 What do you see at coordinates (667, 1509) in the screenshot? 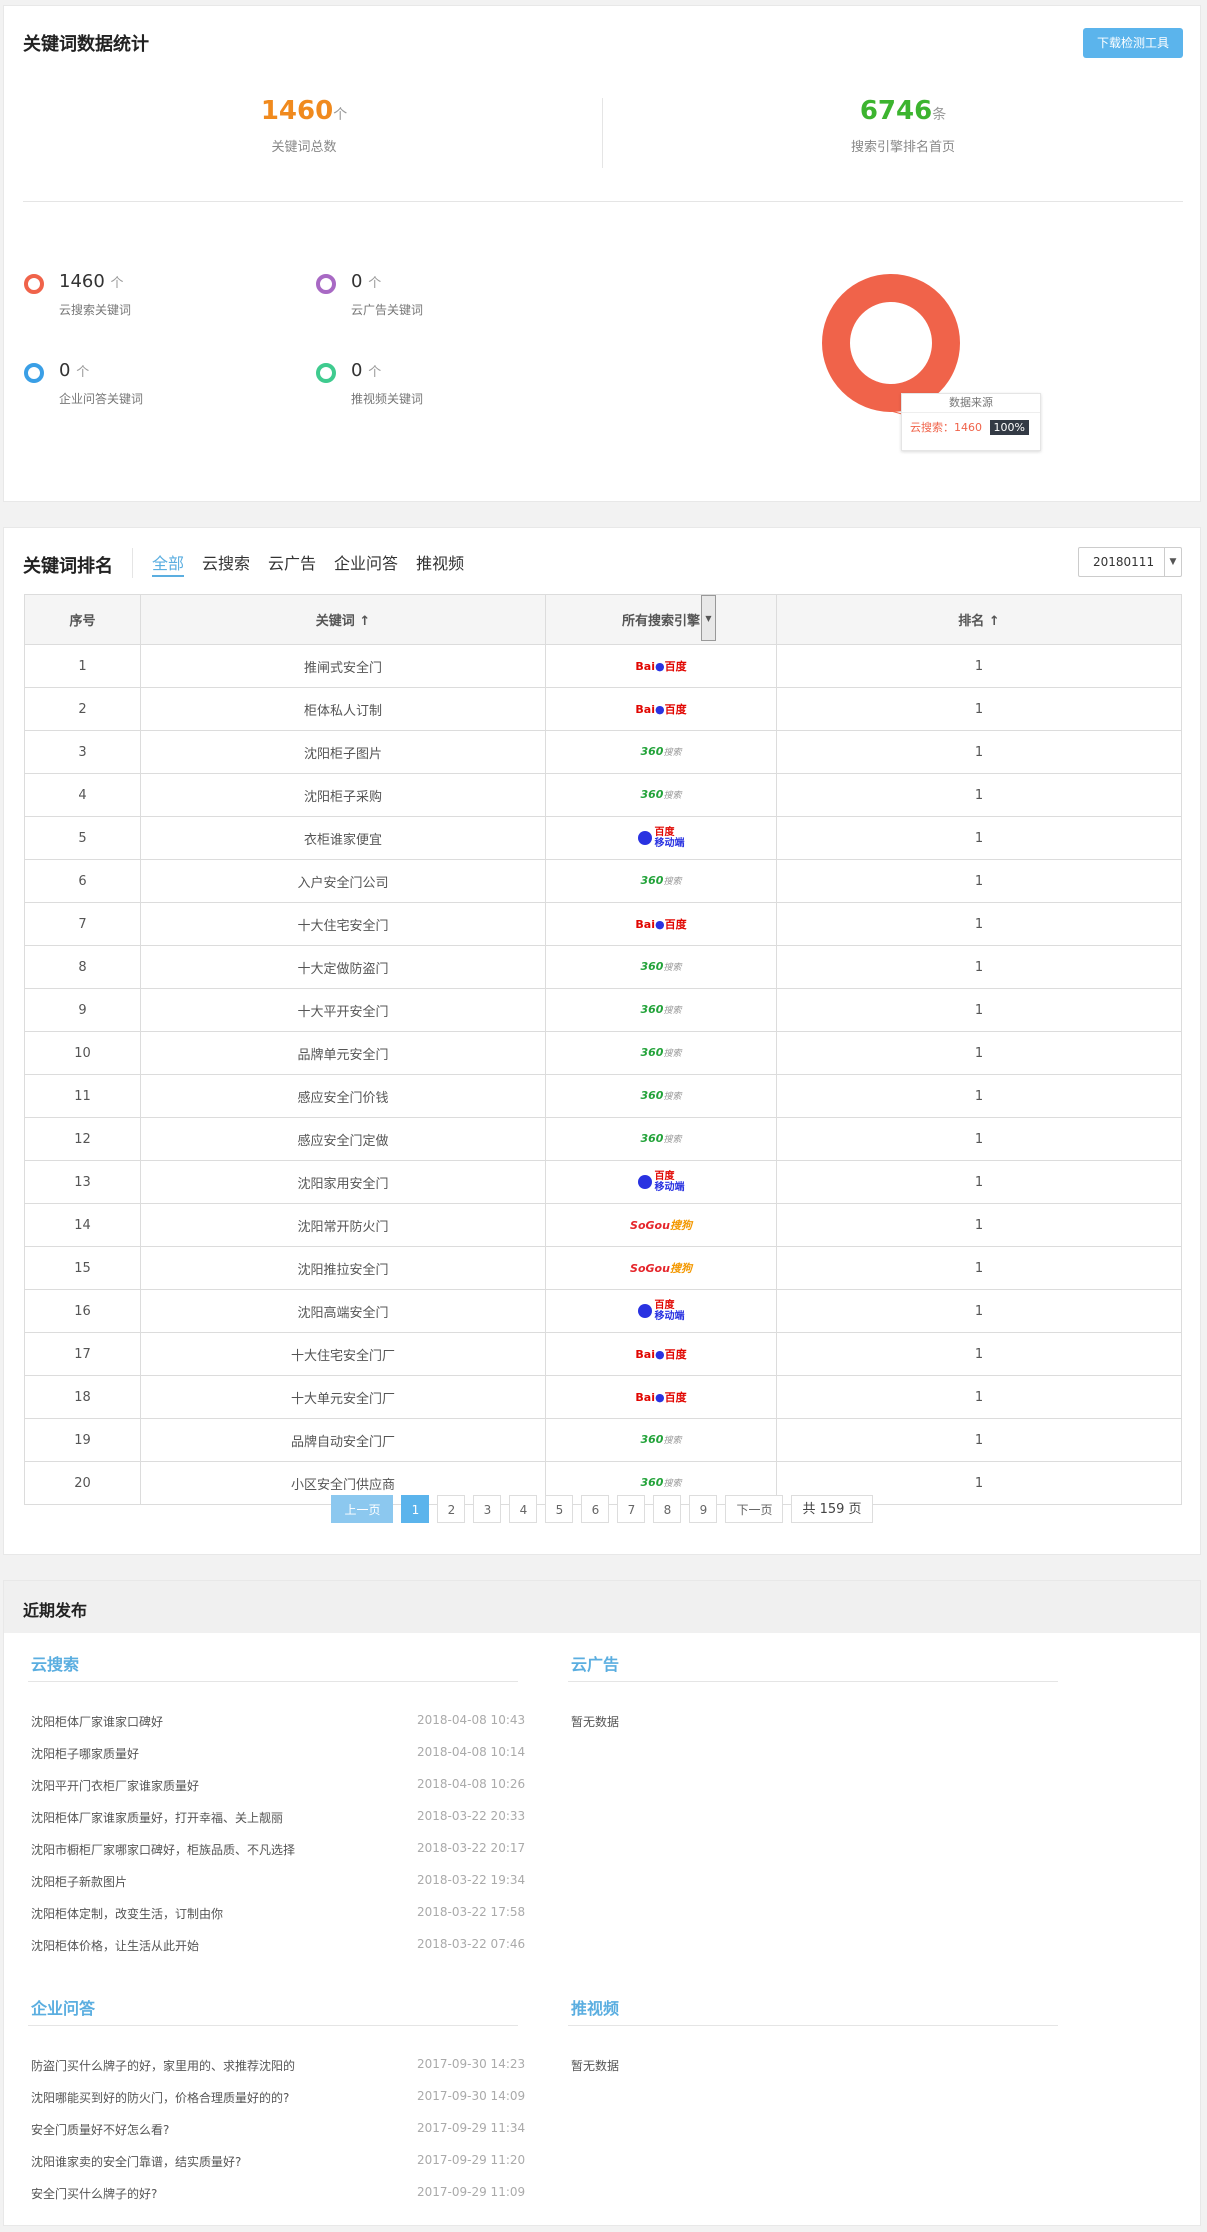
I see `page-button: 8` at bounding box center [667, 1509].